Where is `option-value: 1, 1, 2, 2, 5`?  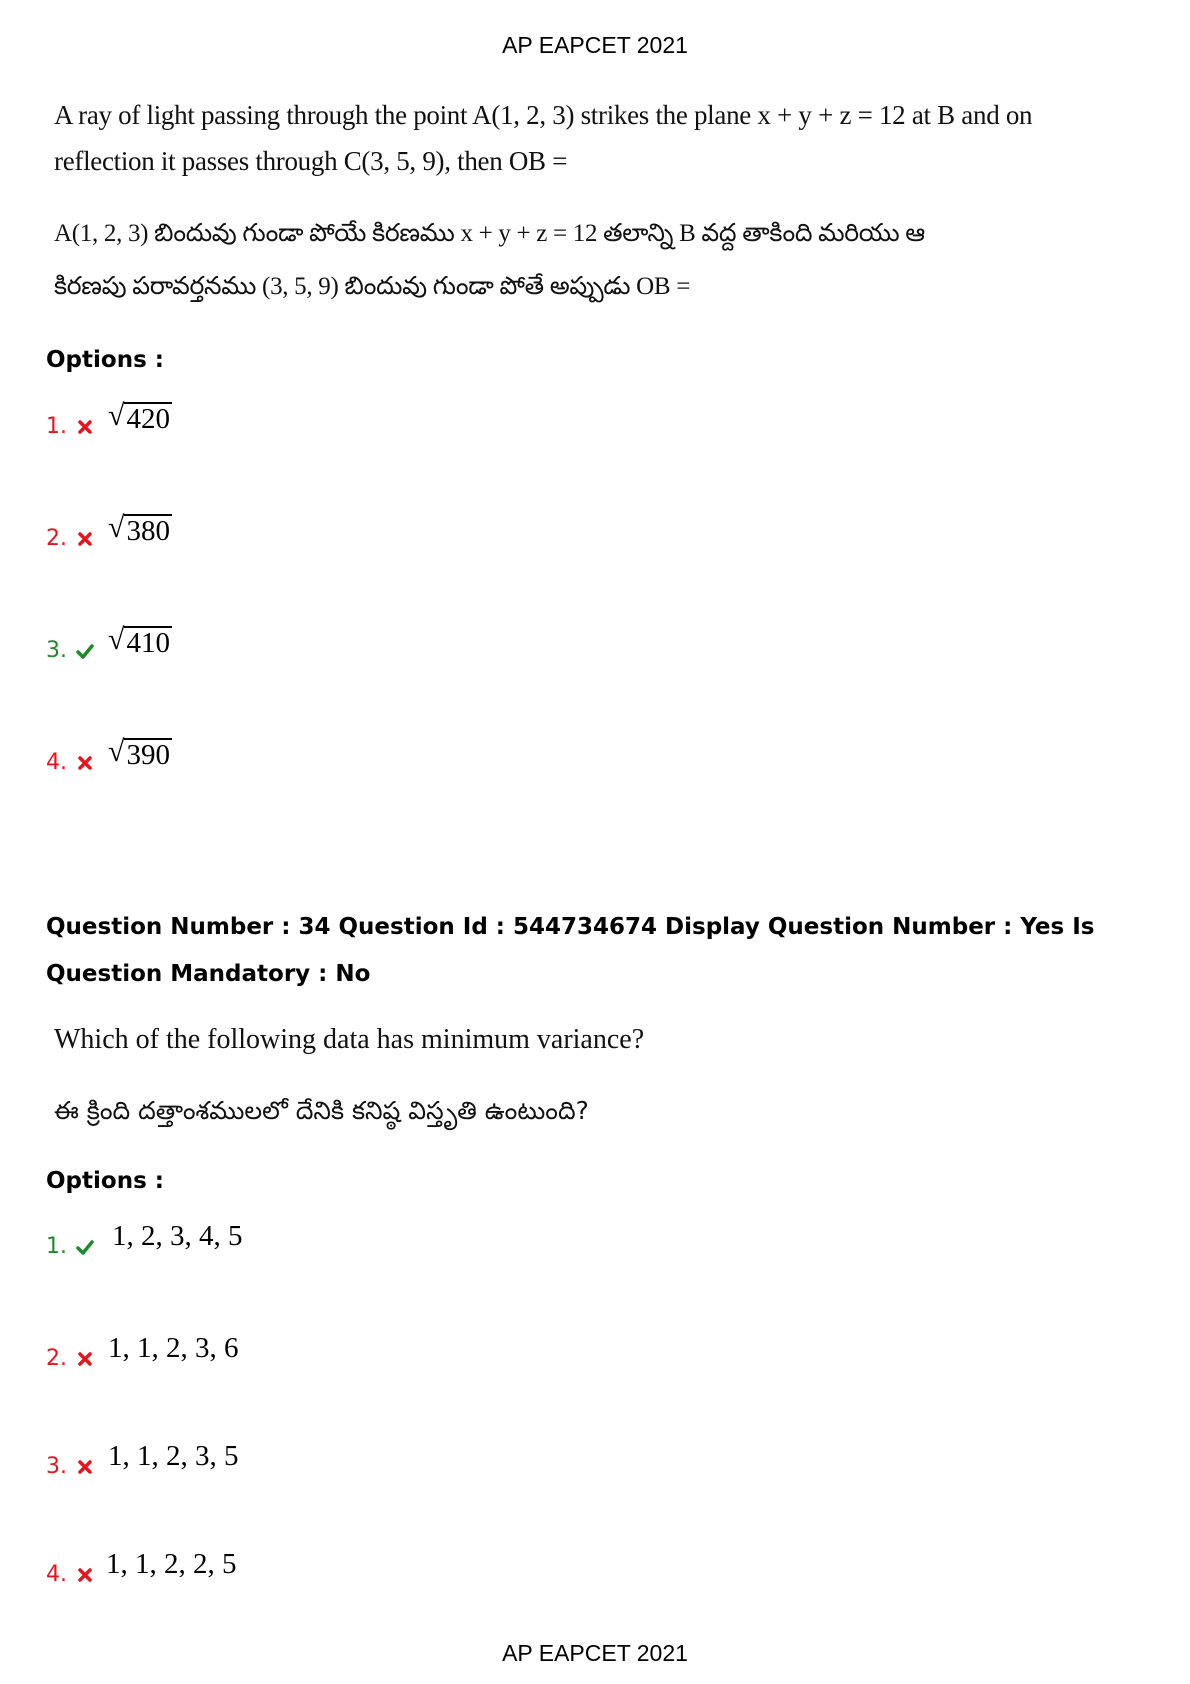 option-value: 1, 1, 2, 2, 5 is located at coordinates (171, 1564).